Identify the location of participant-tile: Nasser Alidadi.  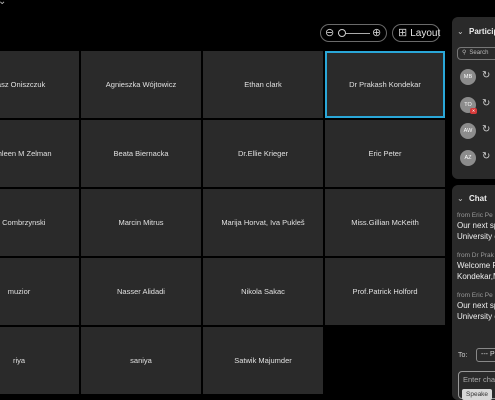
(141, 291).